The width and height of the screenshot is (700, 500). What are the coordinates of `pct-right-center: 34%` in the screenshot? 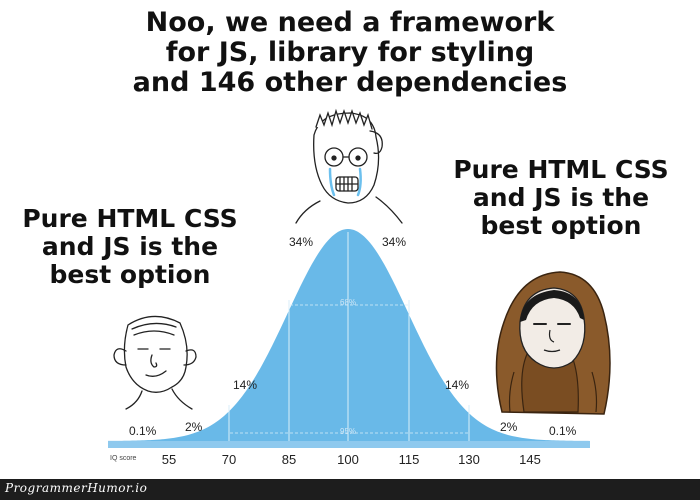 It's located at (394, 242).